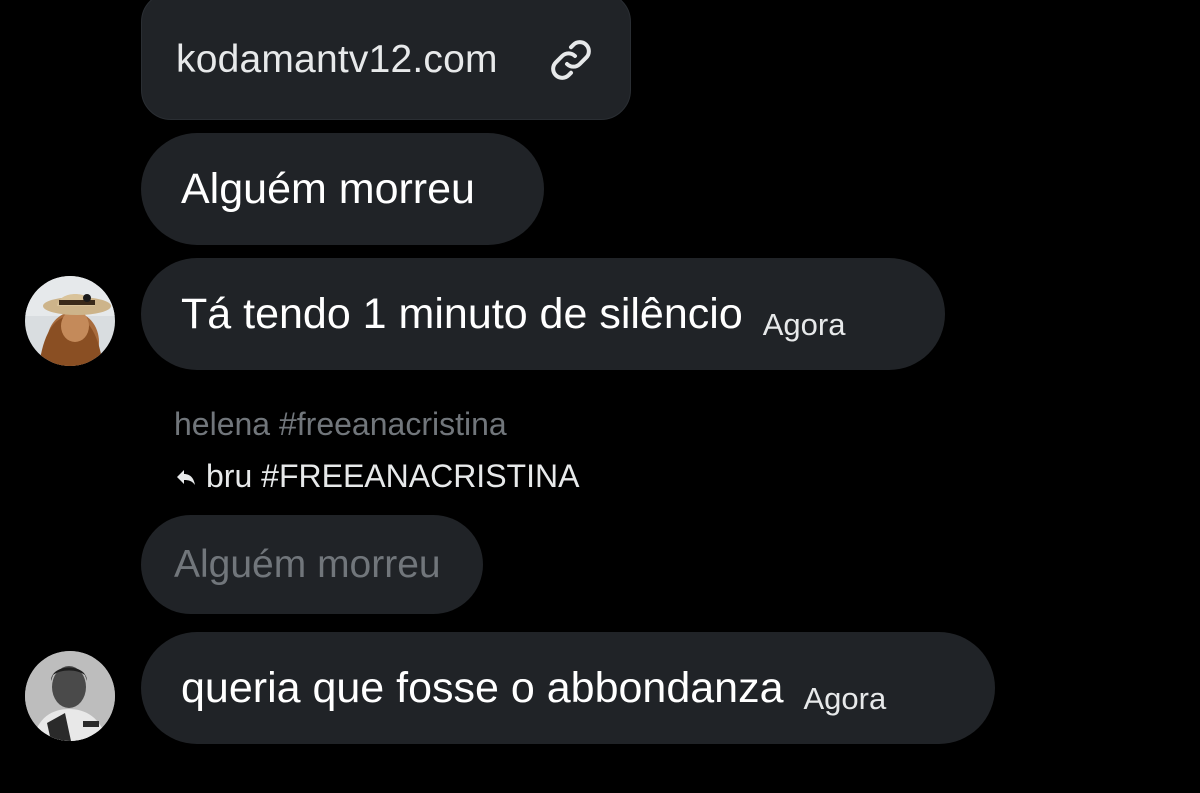 The image size is (1200, 793). What do you see at coordinates (337, 60) in the screenshot?
I see `link-url-text: kodamantv12.com` at bounding box center [337, 60].